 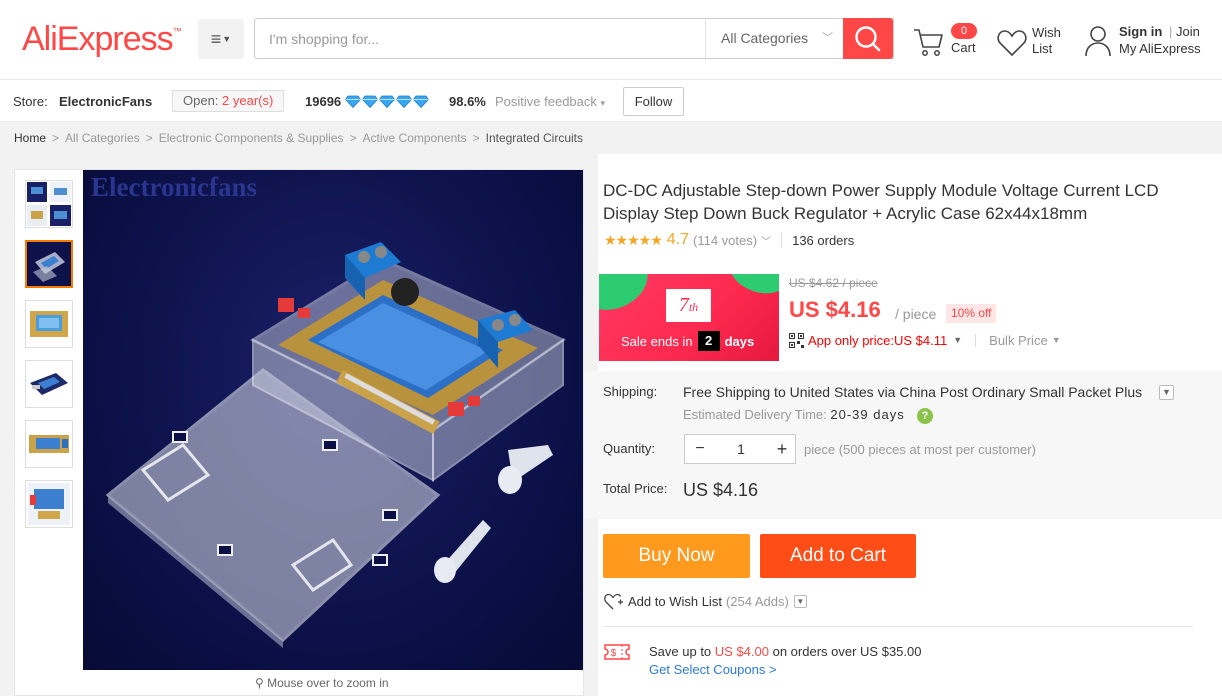 I want to click on rating-row: ★★★★★ 4.7 (114 votes) ﹀ 136 orders, so click(x=729, y=240).